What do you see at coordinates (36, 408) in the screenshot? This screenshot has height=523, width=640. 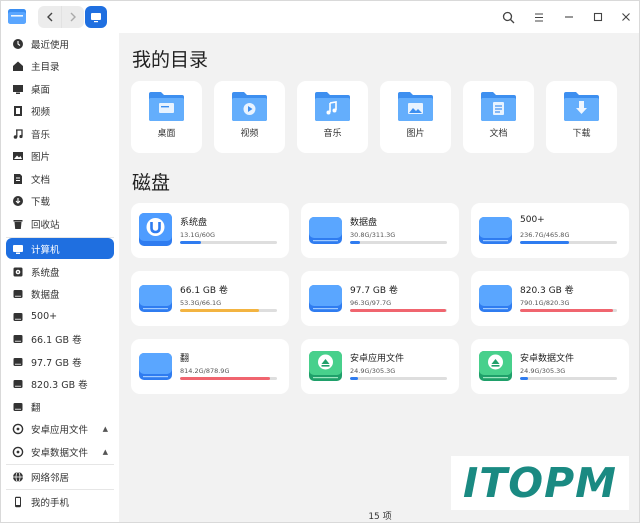 I see `sidebar-item-label: 翻` at bounding box center [36, 408].